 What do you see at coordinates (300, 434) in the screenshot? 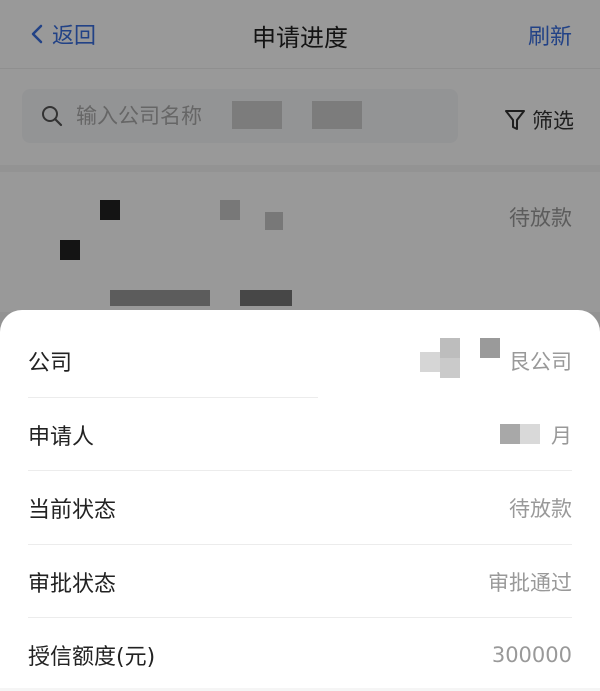
I see `detail-row-applicant: 申请人 月` at bounding box center [300, 434].